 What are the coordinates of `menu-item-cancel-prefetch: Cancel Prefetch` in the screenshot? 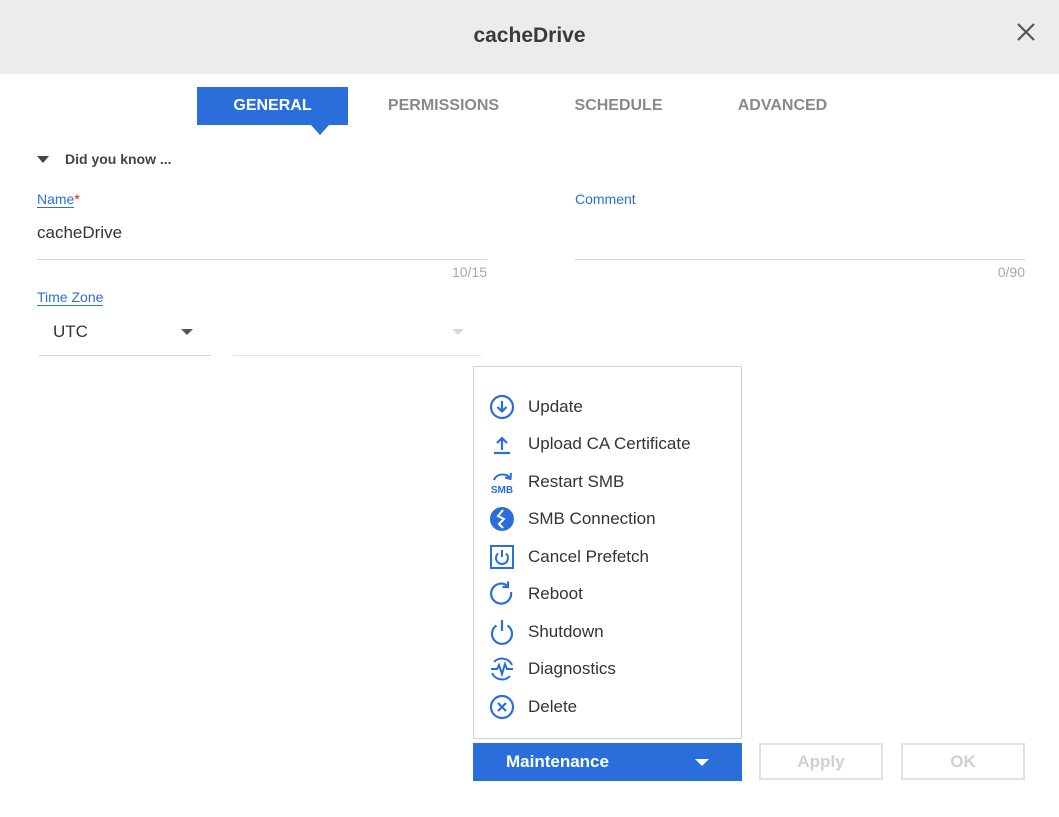 It's located at (607, 557).